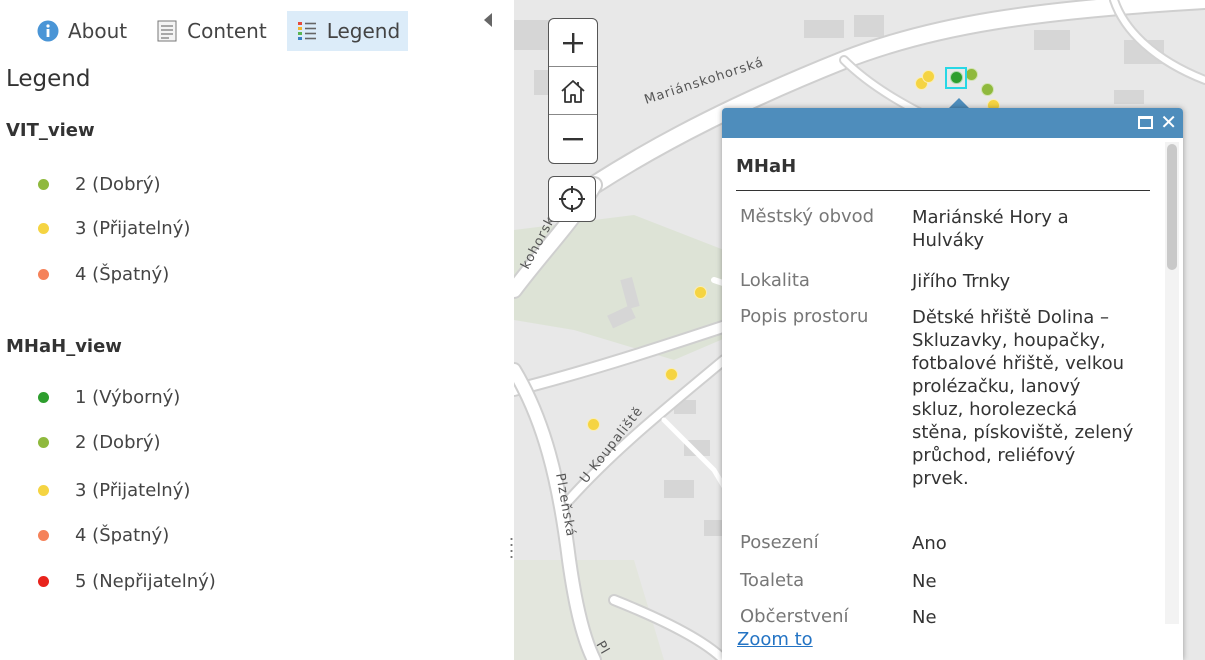 The image size is (1205, 660). Describe the element at coordinates (488, 20) in the screenshot. I see `collapse-panel-icon` at that location.